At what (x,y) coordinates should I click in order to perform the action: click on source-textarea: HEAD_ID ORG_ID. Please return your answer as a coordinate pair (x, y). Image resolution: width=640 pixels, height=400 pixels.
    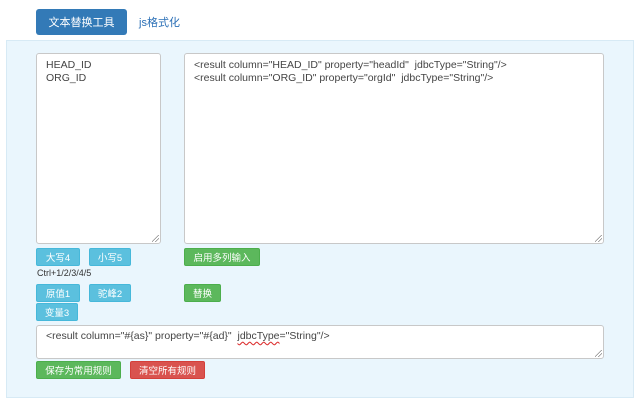
    Looking at the image, I should click on (98, 148).